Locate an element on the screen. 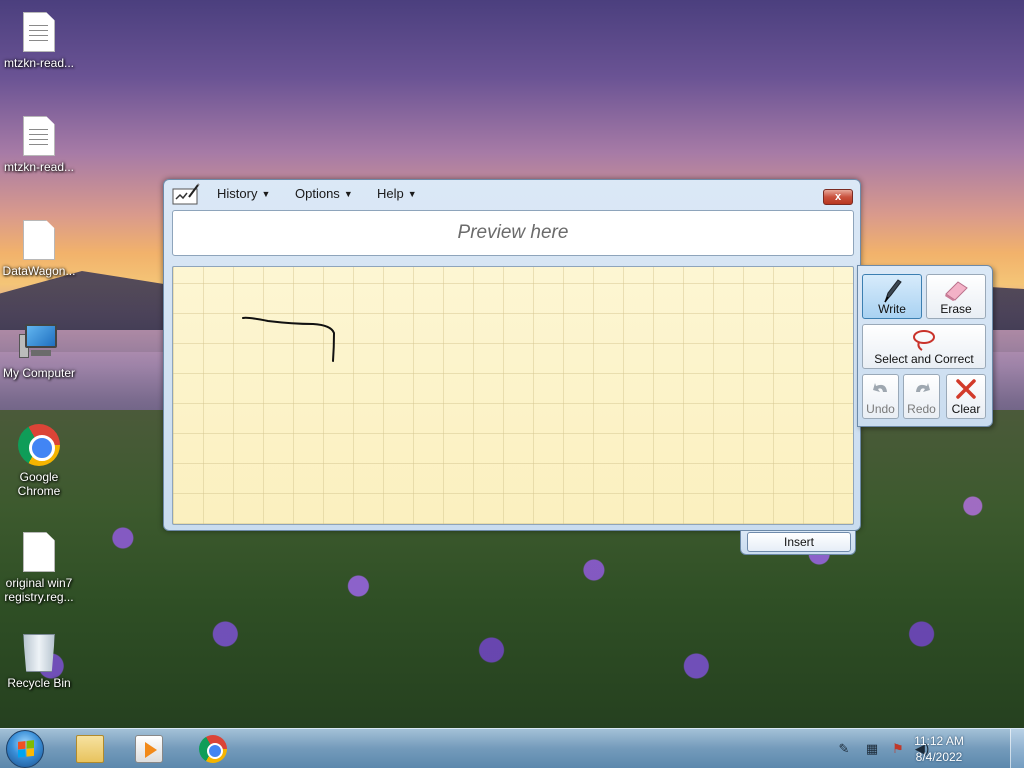 The width and height of the screenshot is (1024, 768). recycle-bin-icon is located at coordinates (39, 653).